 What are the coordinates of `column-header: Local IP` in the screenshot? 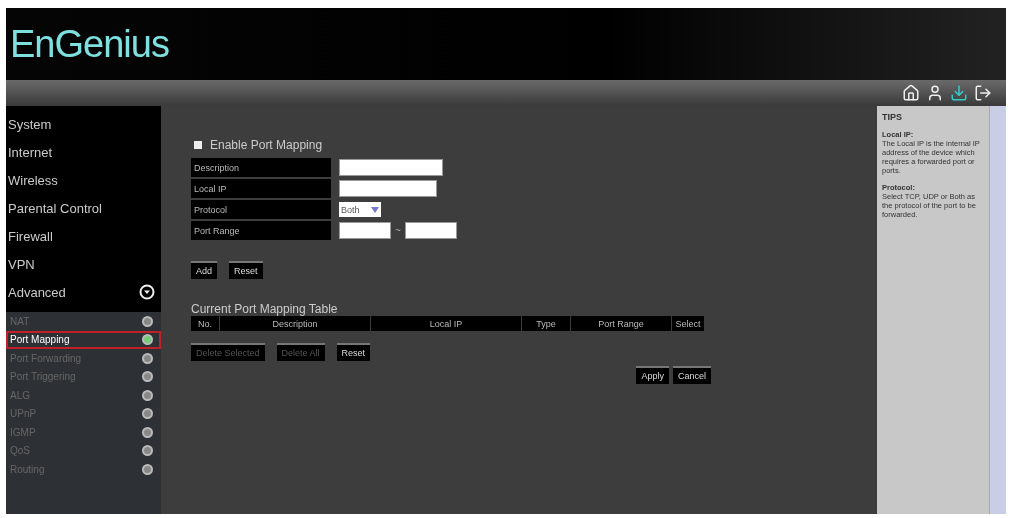 It's located at (446, 323).